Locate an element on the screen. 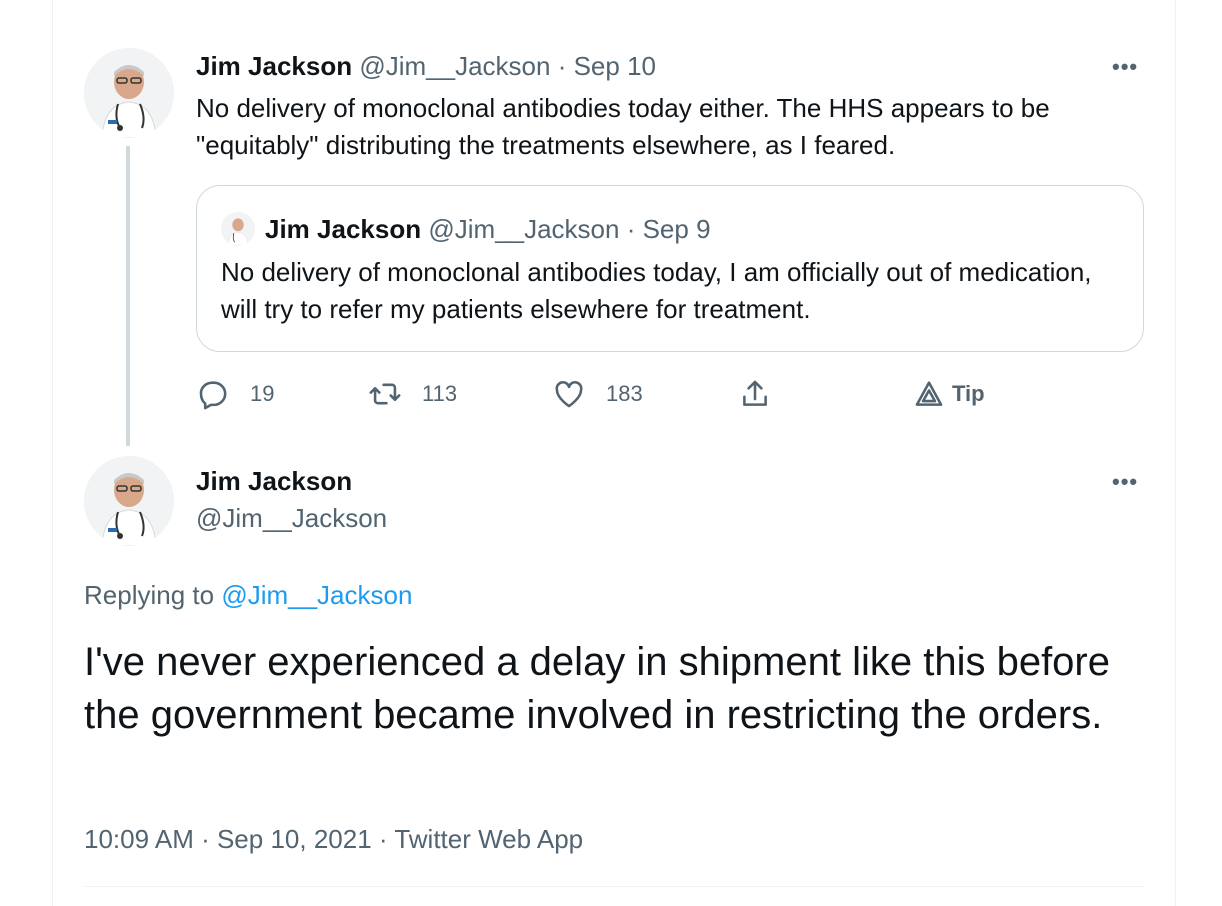 Image resolution: width=1222 pixels, height=906 pixels. main-author-name: Jim Jackson is located at coordinates (274, 481).